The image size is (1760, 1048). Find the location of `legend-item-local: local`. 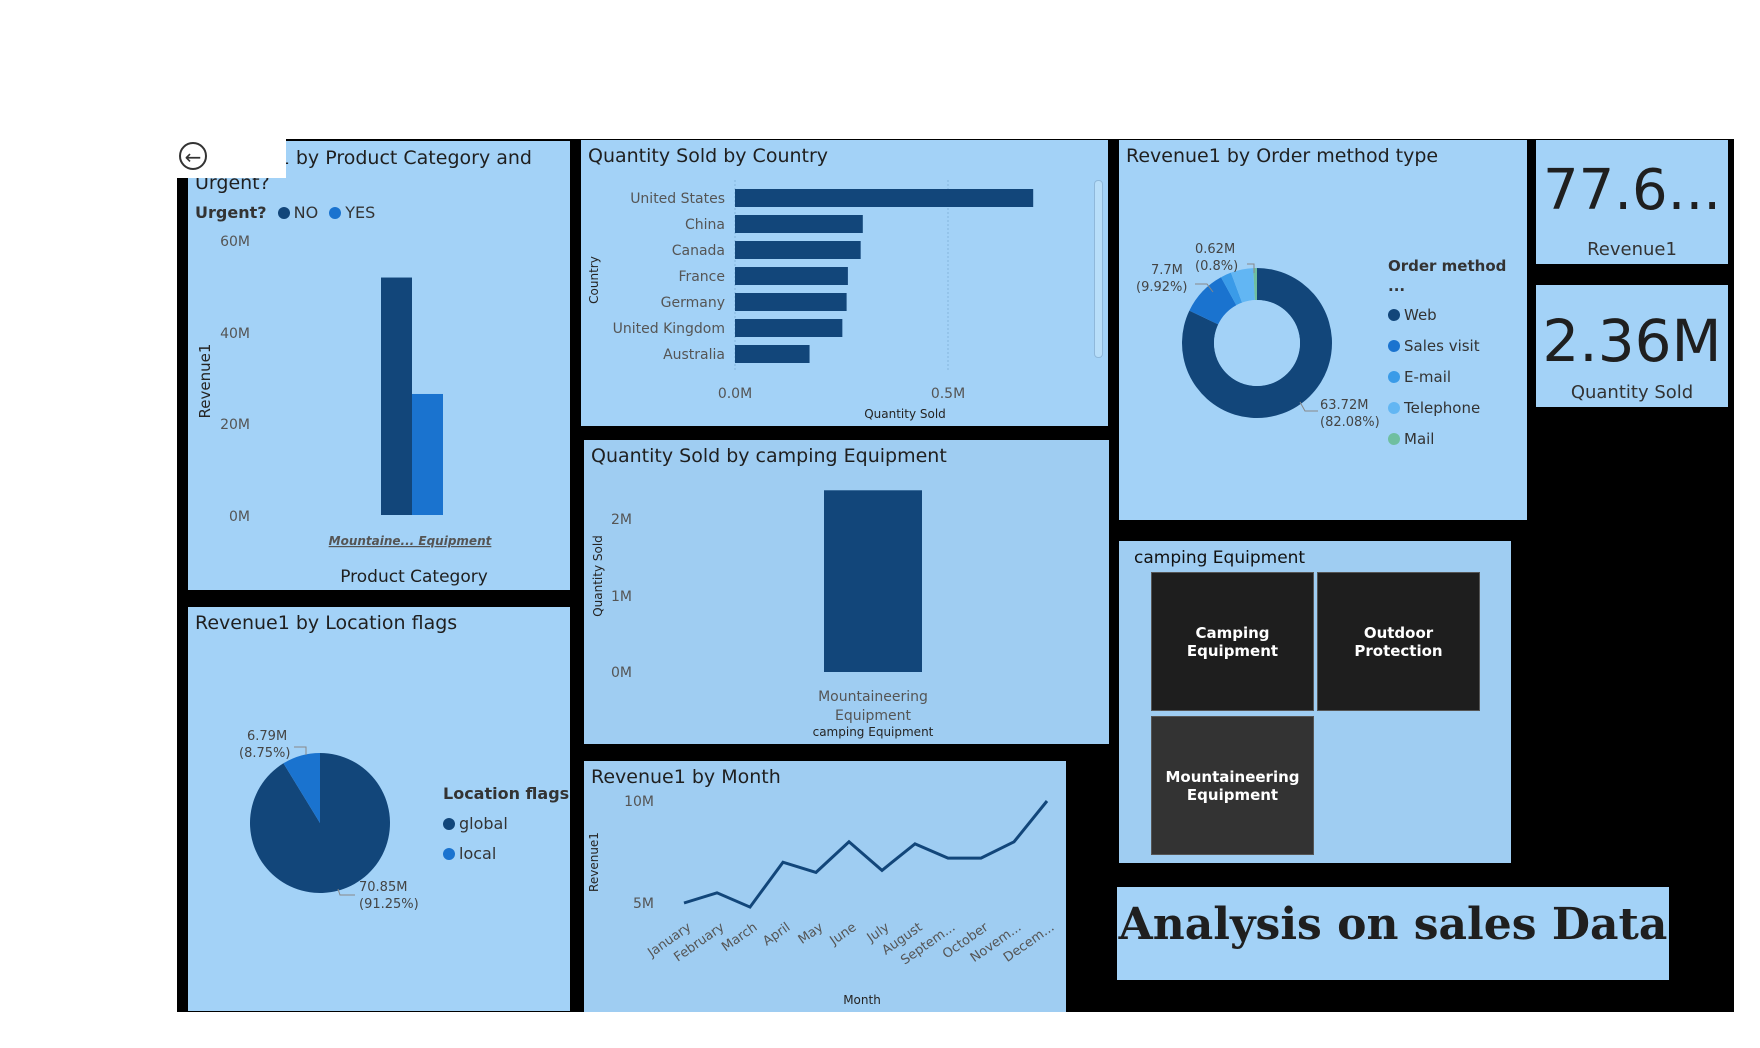

legend-item-local: local is located at coordinates (506, 854).